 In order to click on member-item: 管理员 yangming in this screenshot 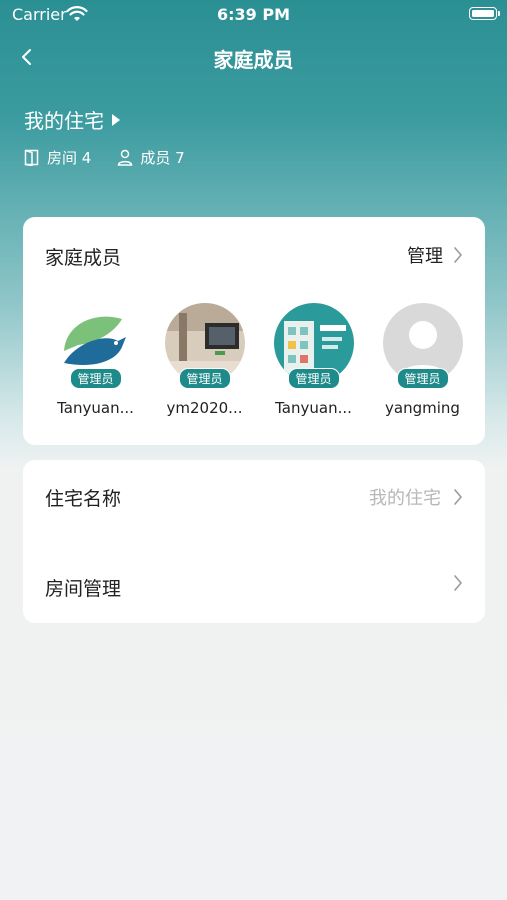, I will do `click(422, 360)`.